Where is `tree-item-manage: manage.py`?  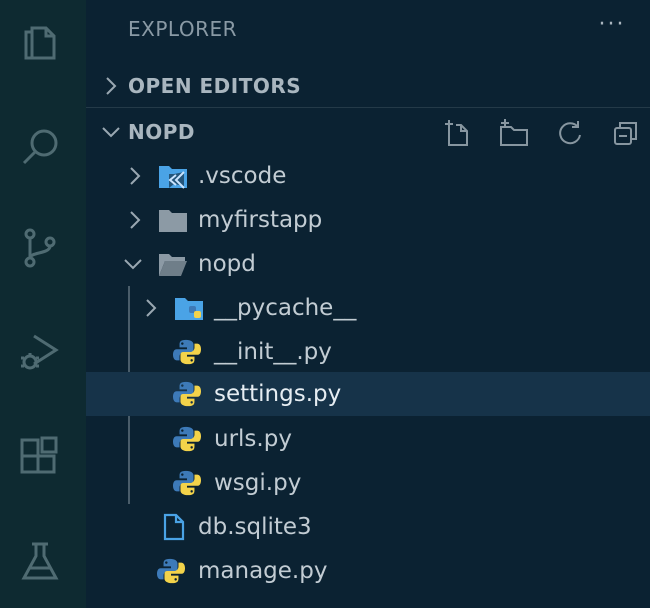
tree-item-manage: manage.py is located at coordinates (368, 571).